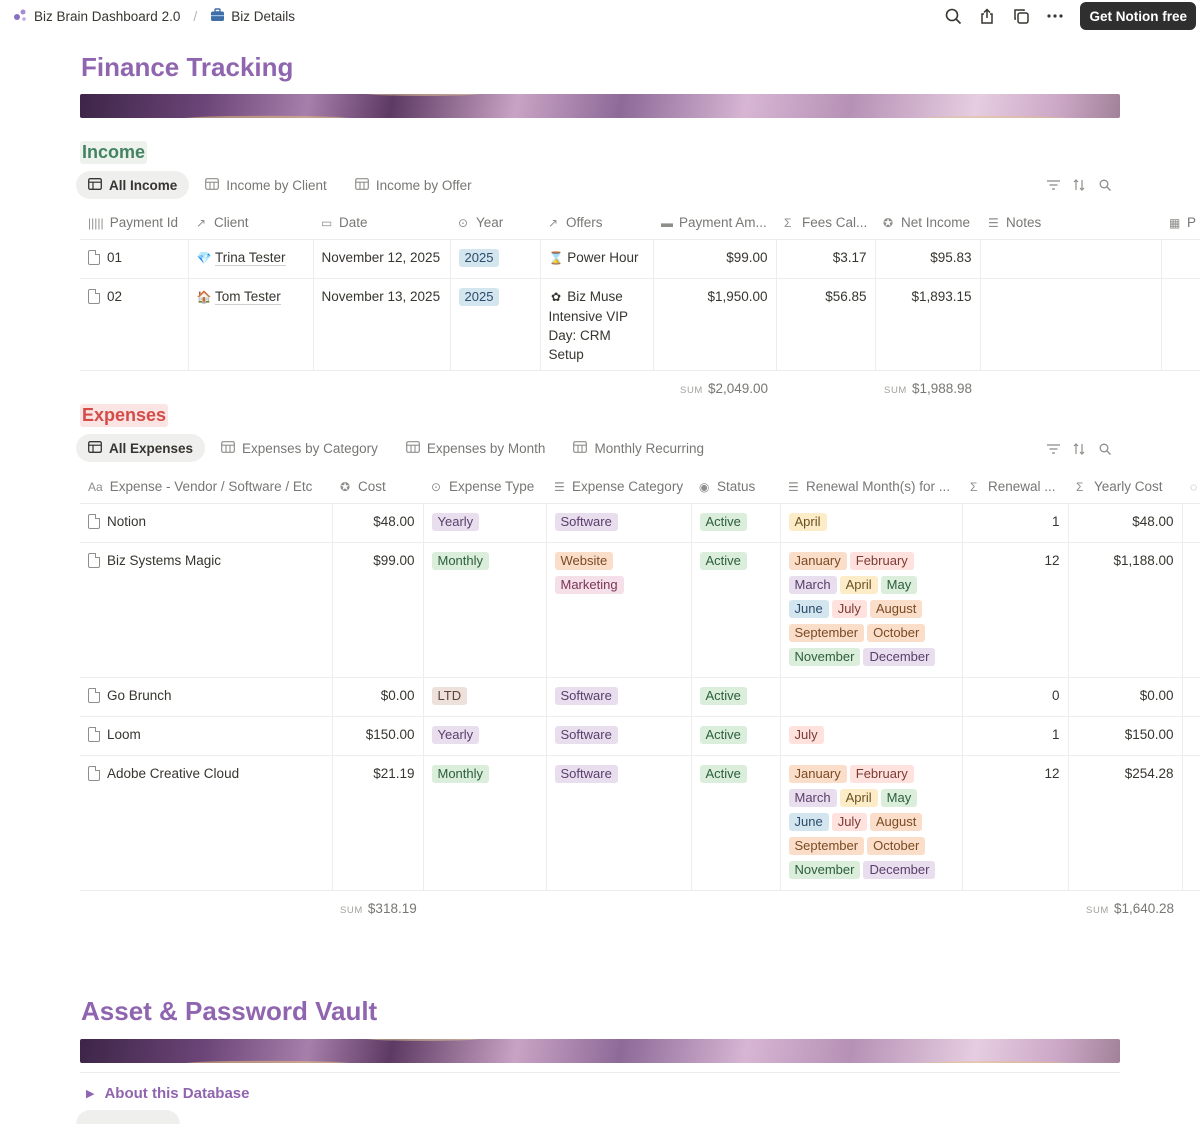 The height and width of the screenshot is (1124, 1200). Describe the element at coordinates (206, 523) in the screenshot. I see `expense-name-cell: Notion` at that location.